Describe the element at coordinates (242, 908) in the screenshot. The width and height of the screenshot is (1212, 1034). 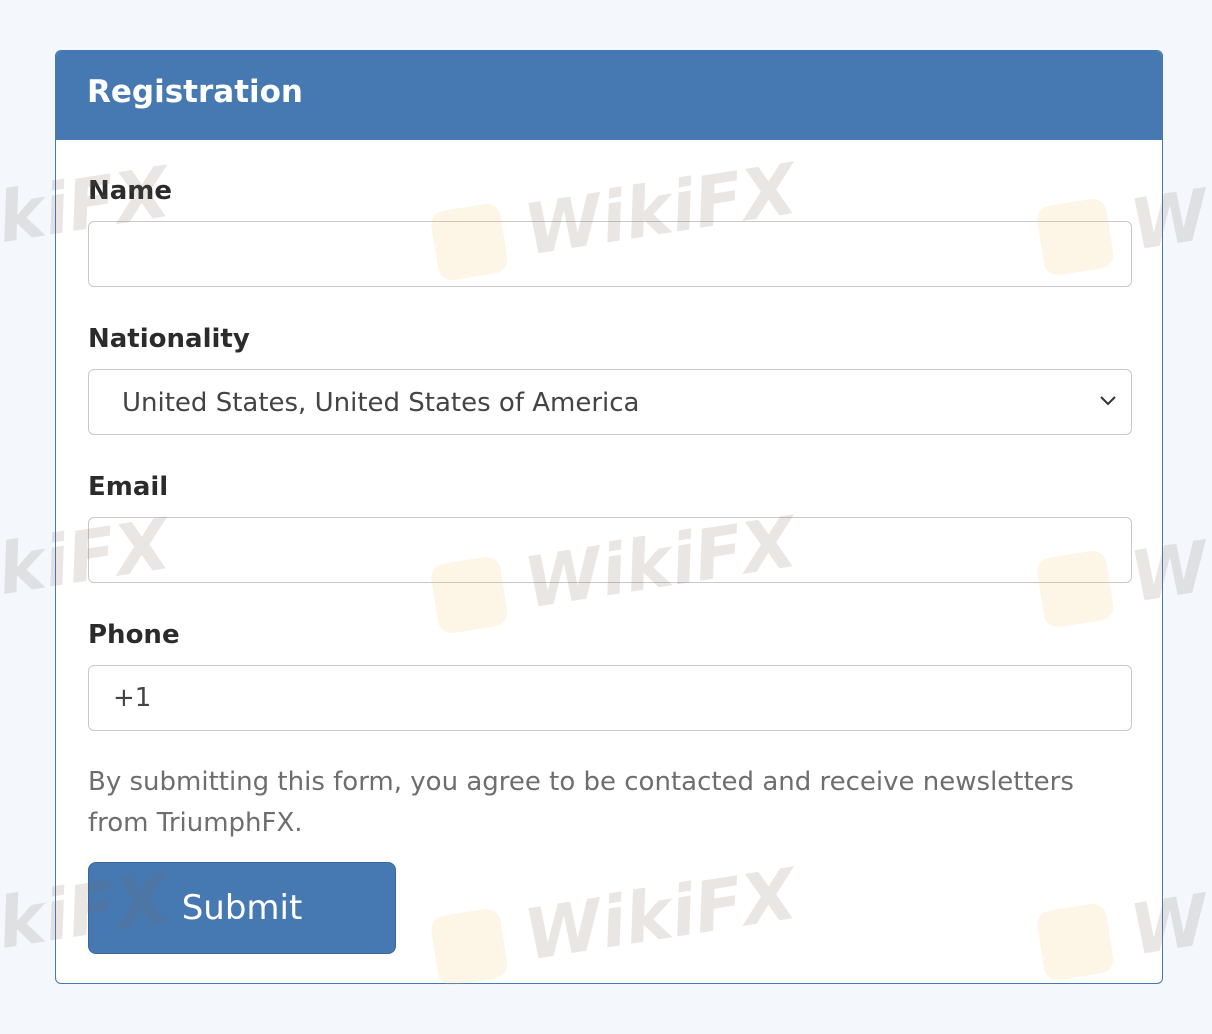
I see `submit-button: Submit` at that location.